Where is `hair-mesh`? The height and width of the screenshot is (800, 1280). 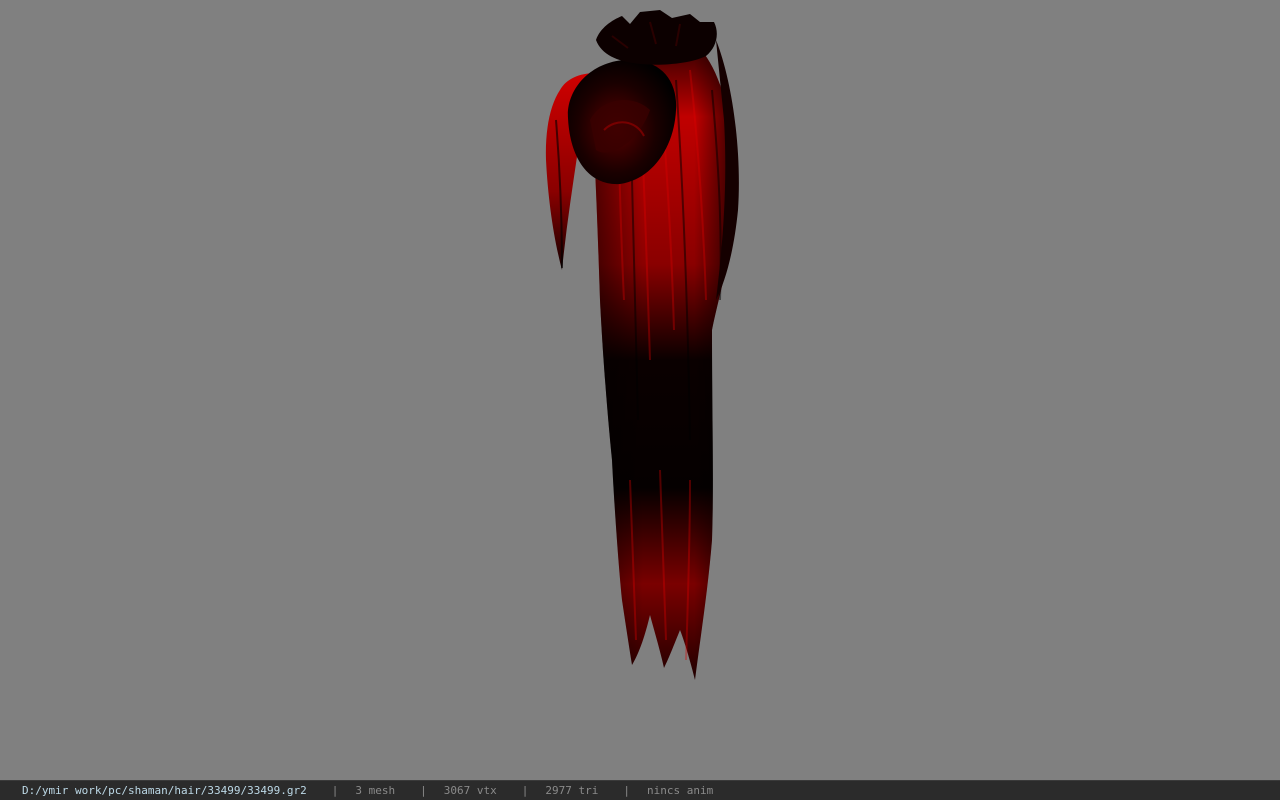 hair-mesh is located at coordinates (642, 345).